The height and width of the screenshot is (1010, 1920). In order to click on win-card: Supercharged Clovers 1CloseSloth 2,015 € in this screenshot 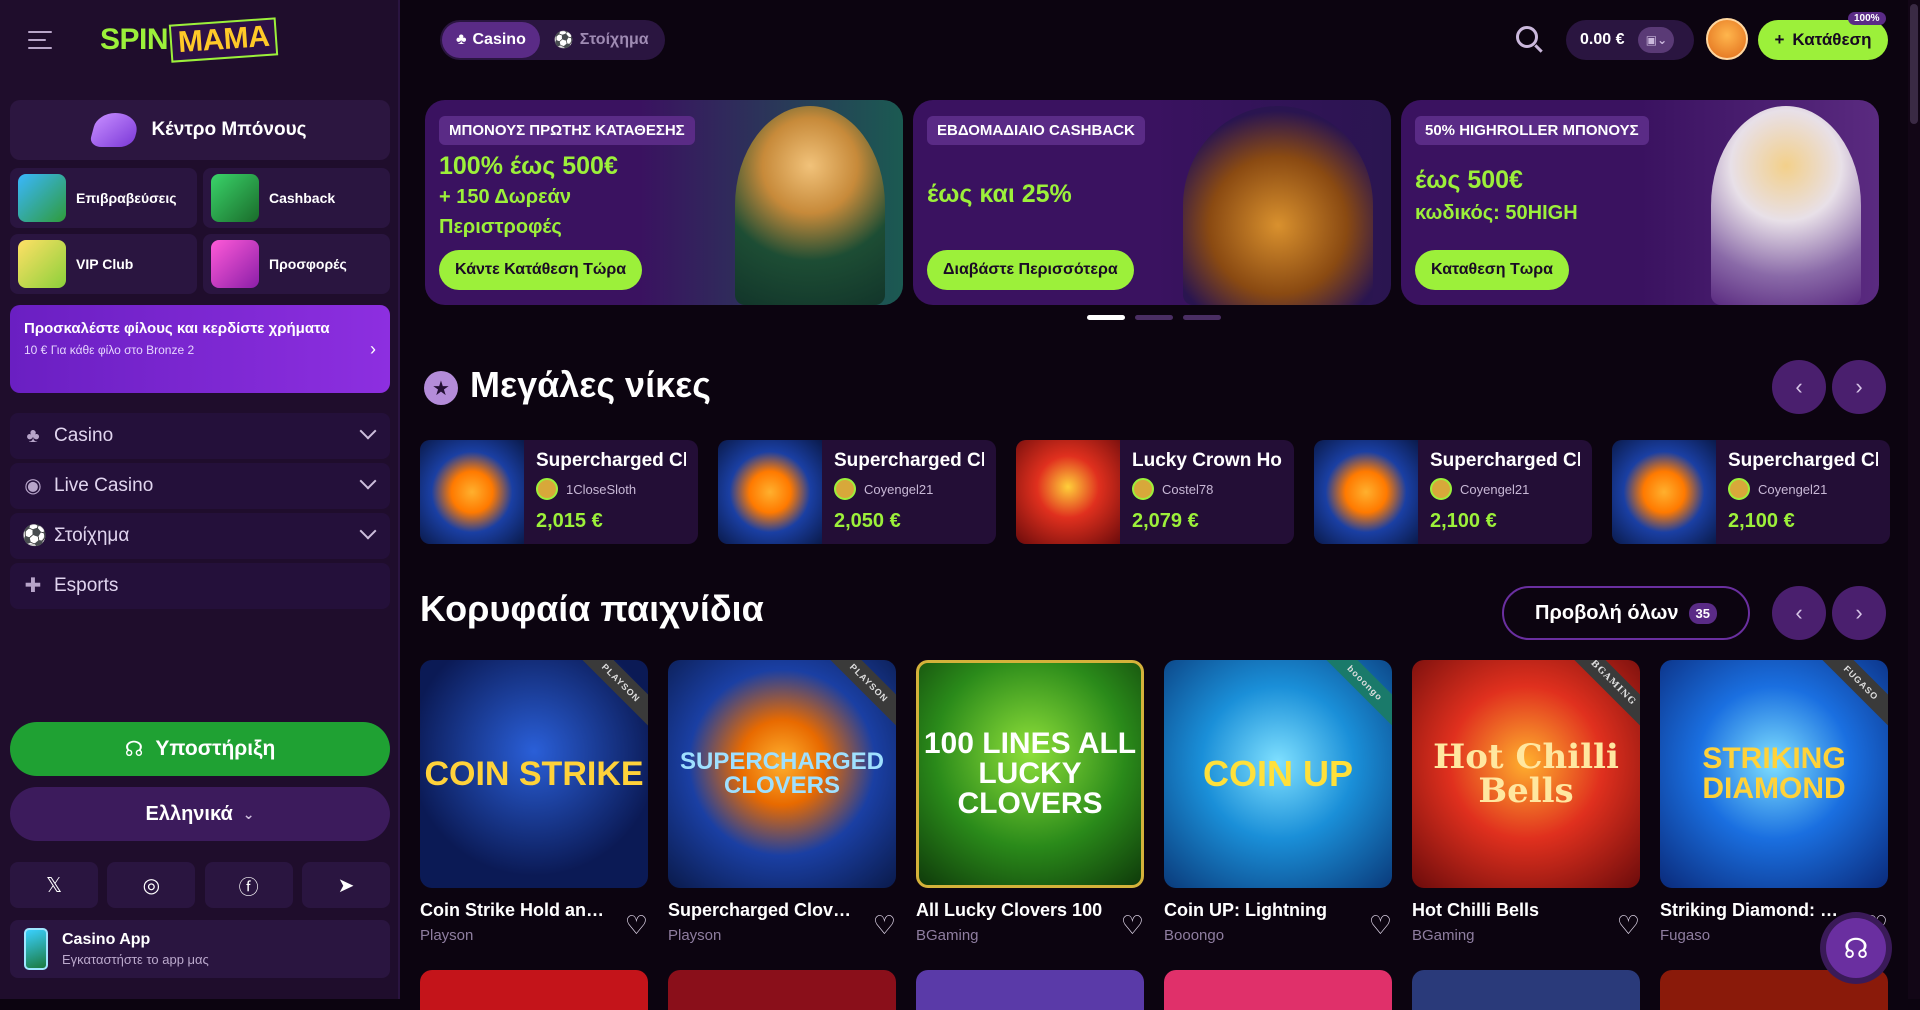, I will do `click(559, 492)`.